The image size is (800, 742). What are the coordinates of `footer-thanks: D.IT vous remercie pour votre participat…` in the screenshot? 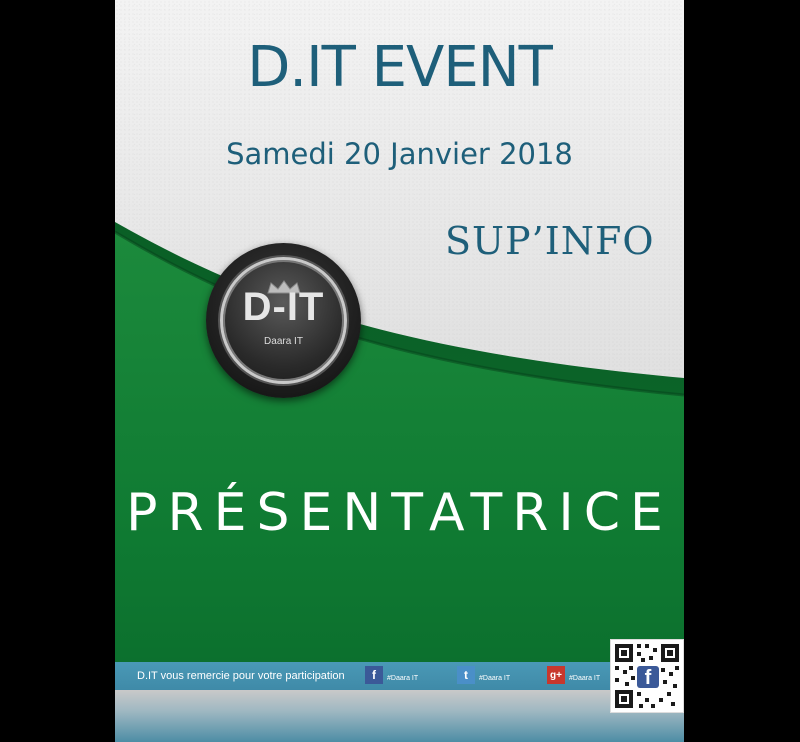 It's located at (241, 676).